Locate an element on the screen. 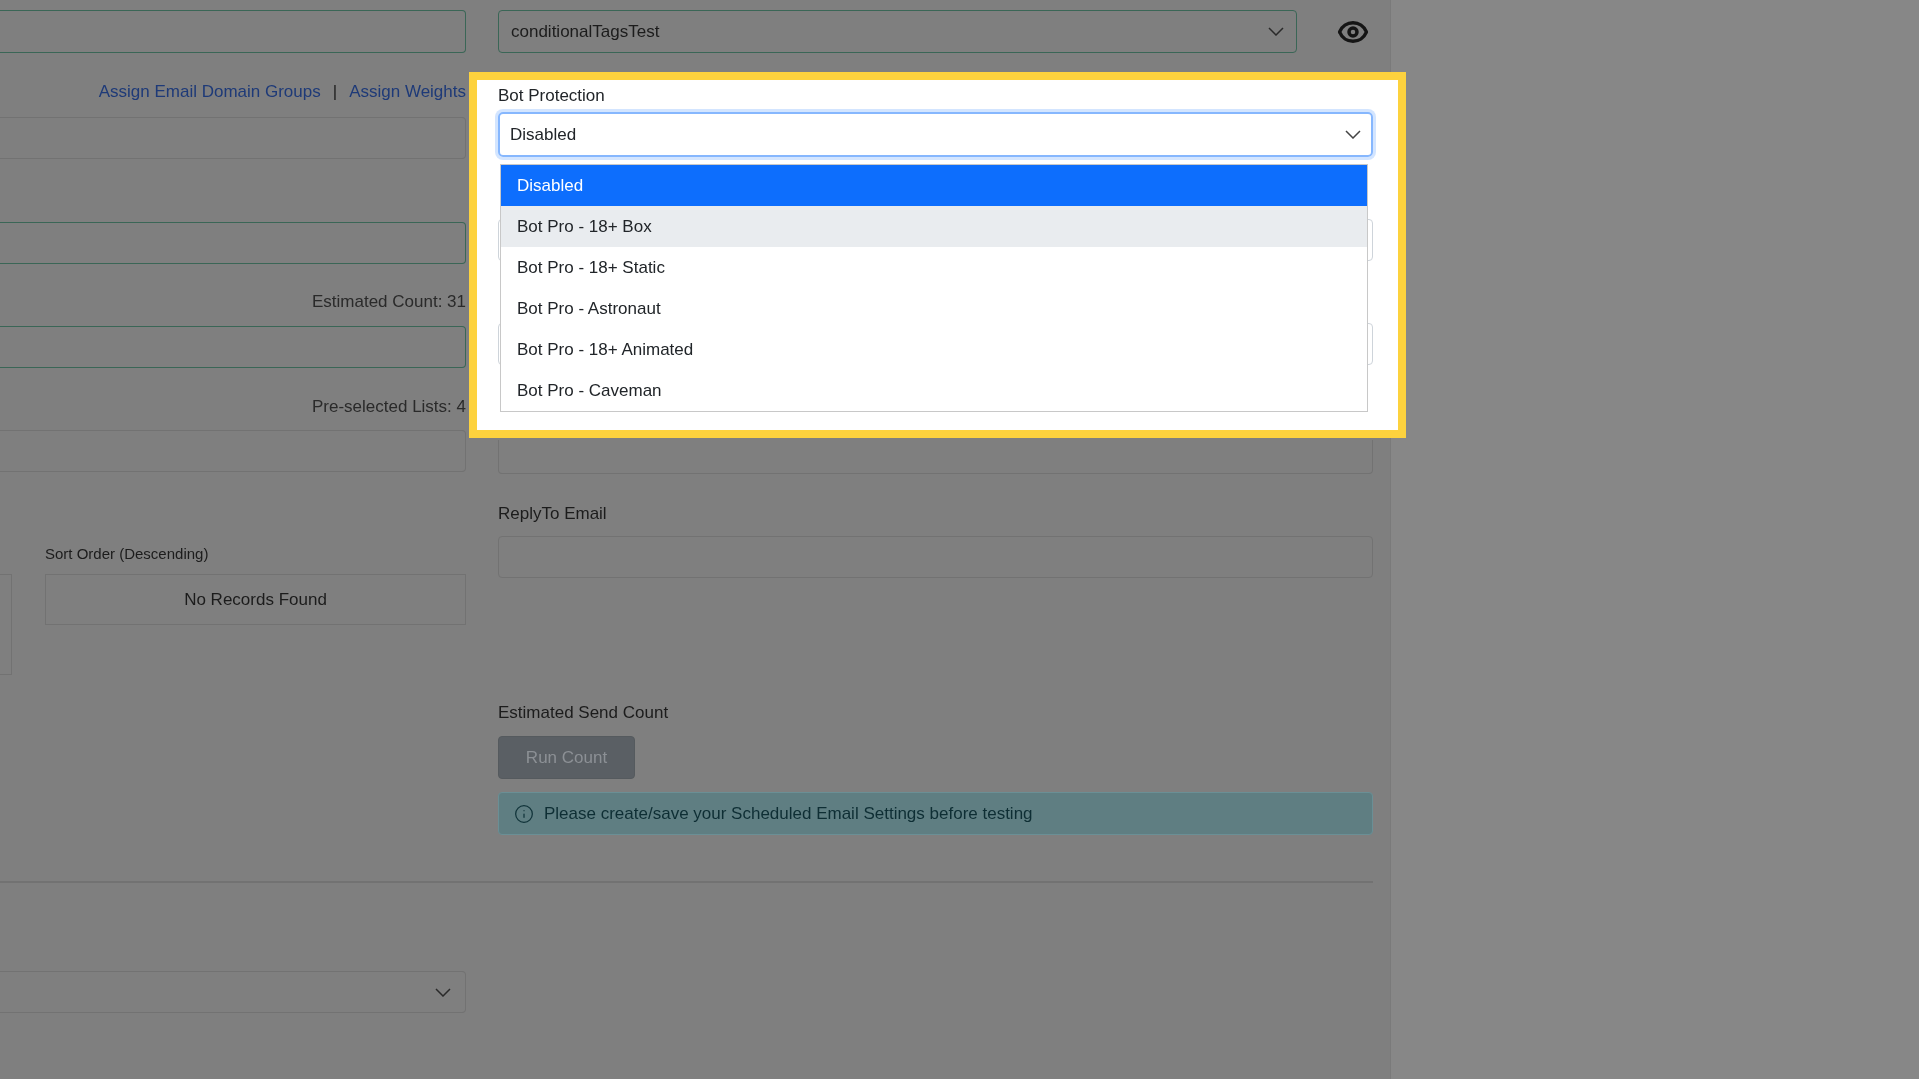  template-select: conditionalTagsTest is located at coordinates (897, 31).